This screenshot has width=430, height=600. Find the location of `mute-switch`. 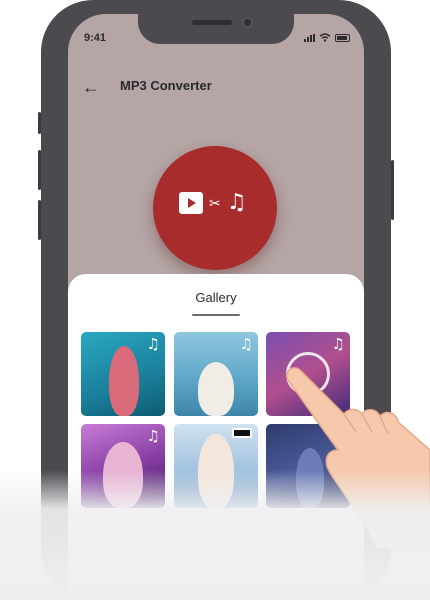

mute-switch is located at coordinates (39, 123).